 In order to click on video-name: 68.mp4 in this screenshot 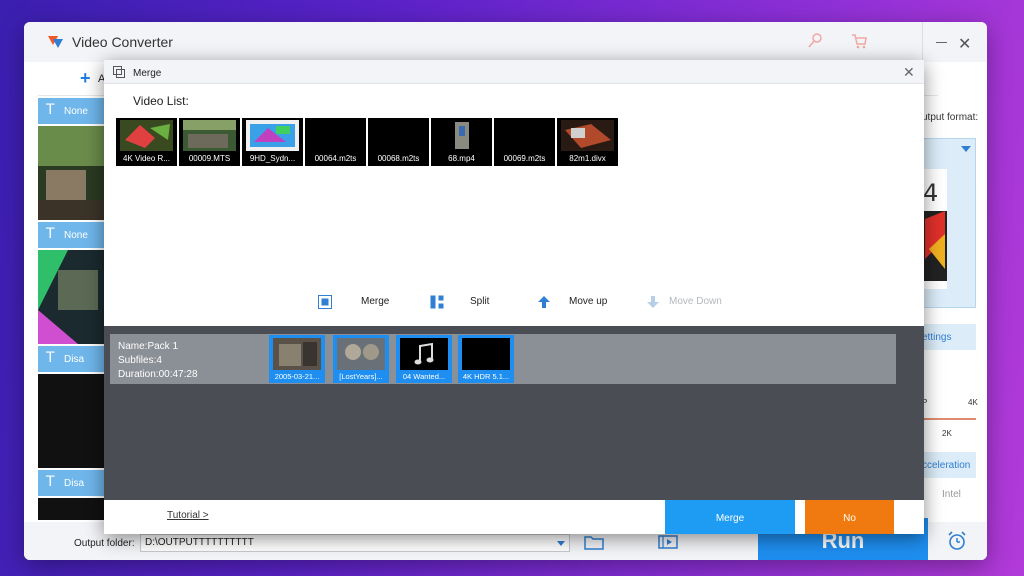, I will do `click(461, 158)`.